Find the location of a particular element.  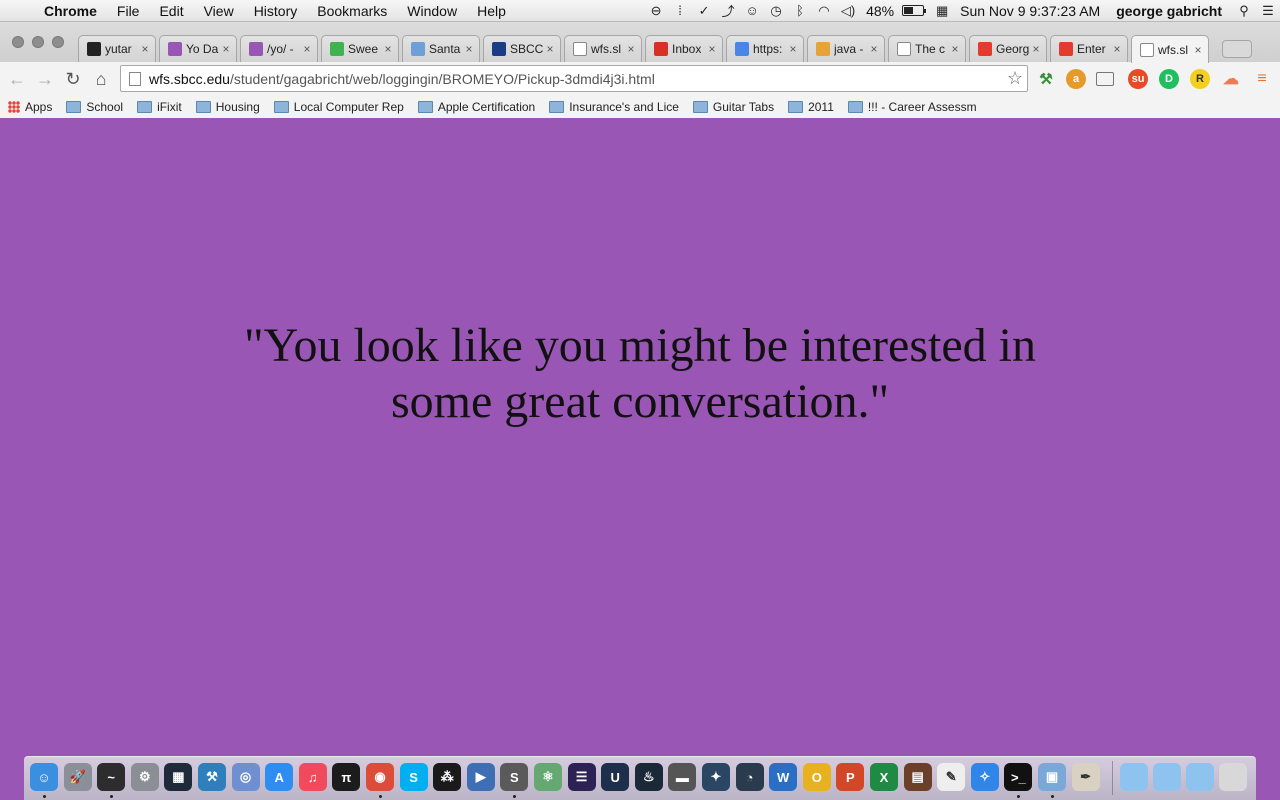

unreal-icon: U is located at coordinates (615, 777).